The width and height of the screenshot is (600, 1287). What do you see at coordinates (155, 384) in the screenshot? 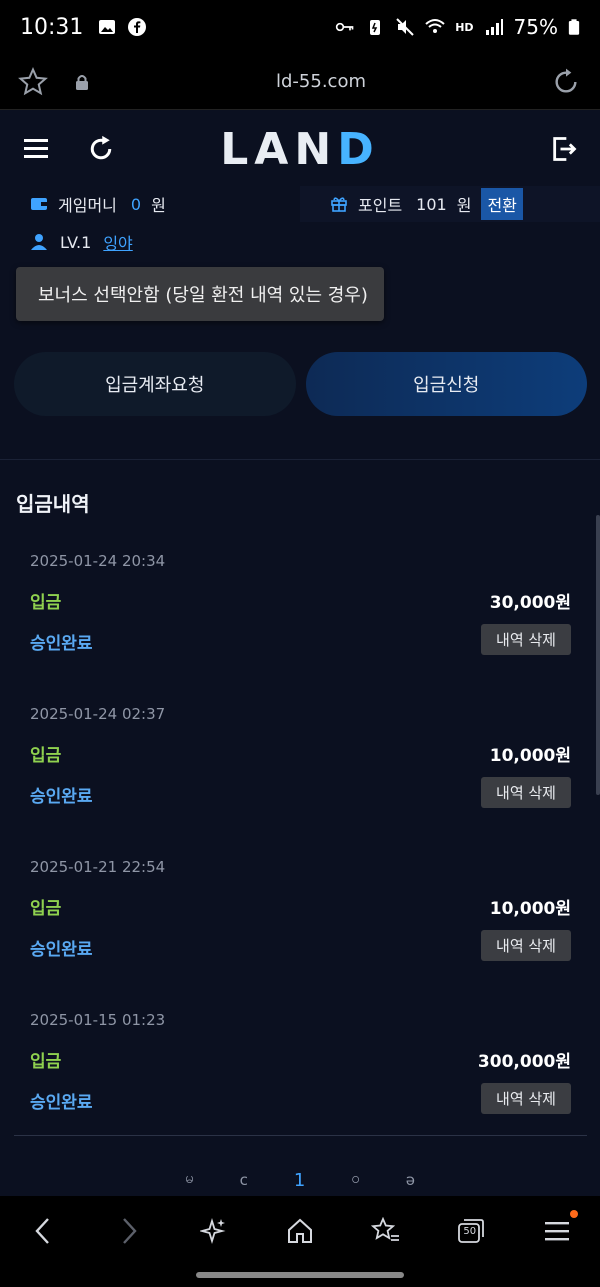
I see `request-account-button: 입금계좌요청` at bounding box center [155, 384].